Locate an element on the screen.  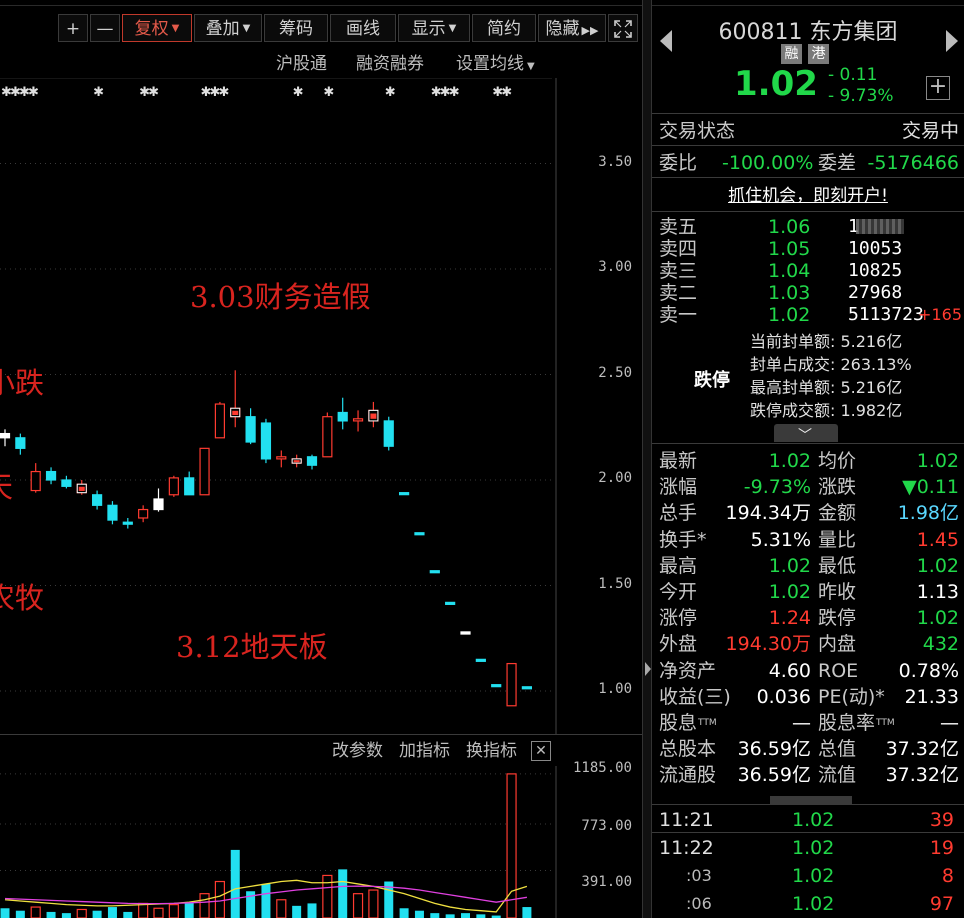
stat-label: 最低 is located at coordinates (837, 565).